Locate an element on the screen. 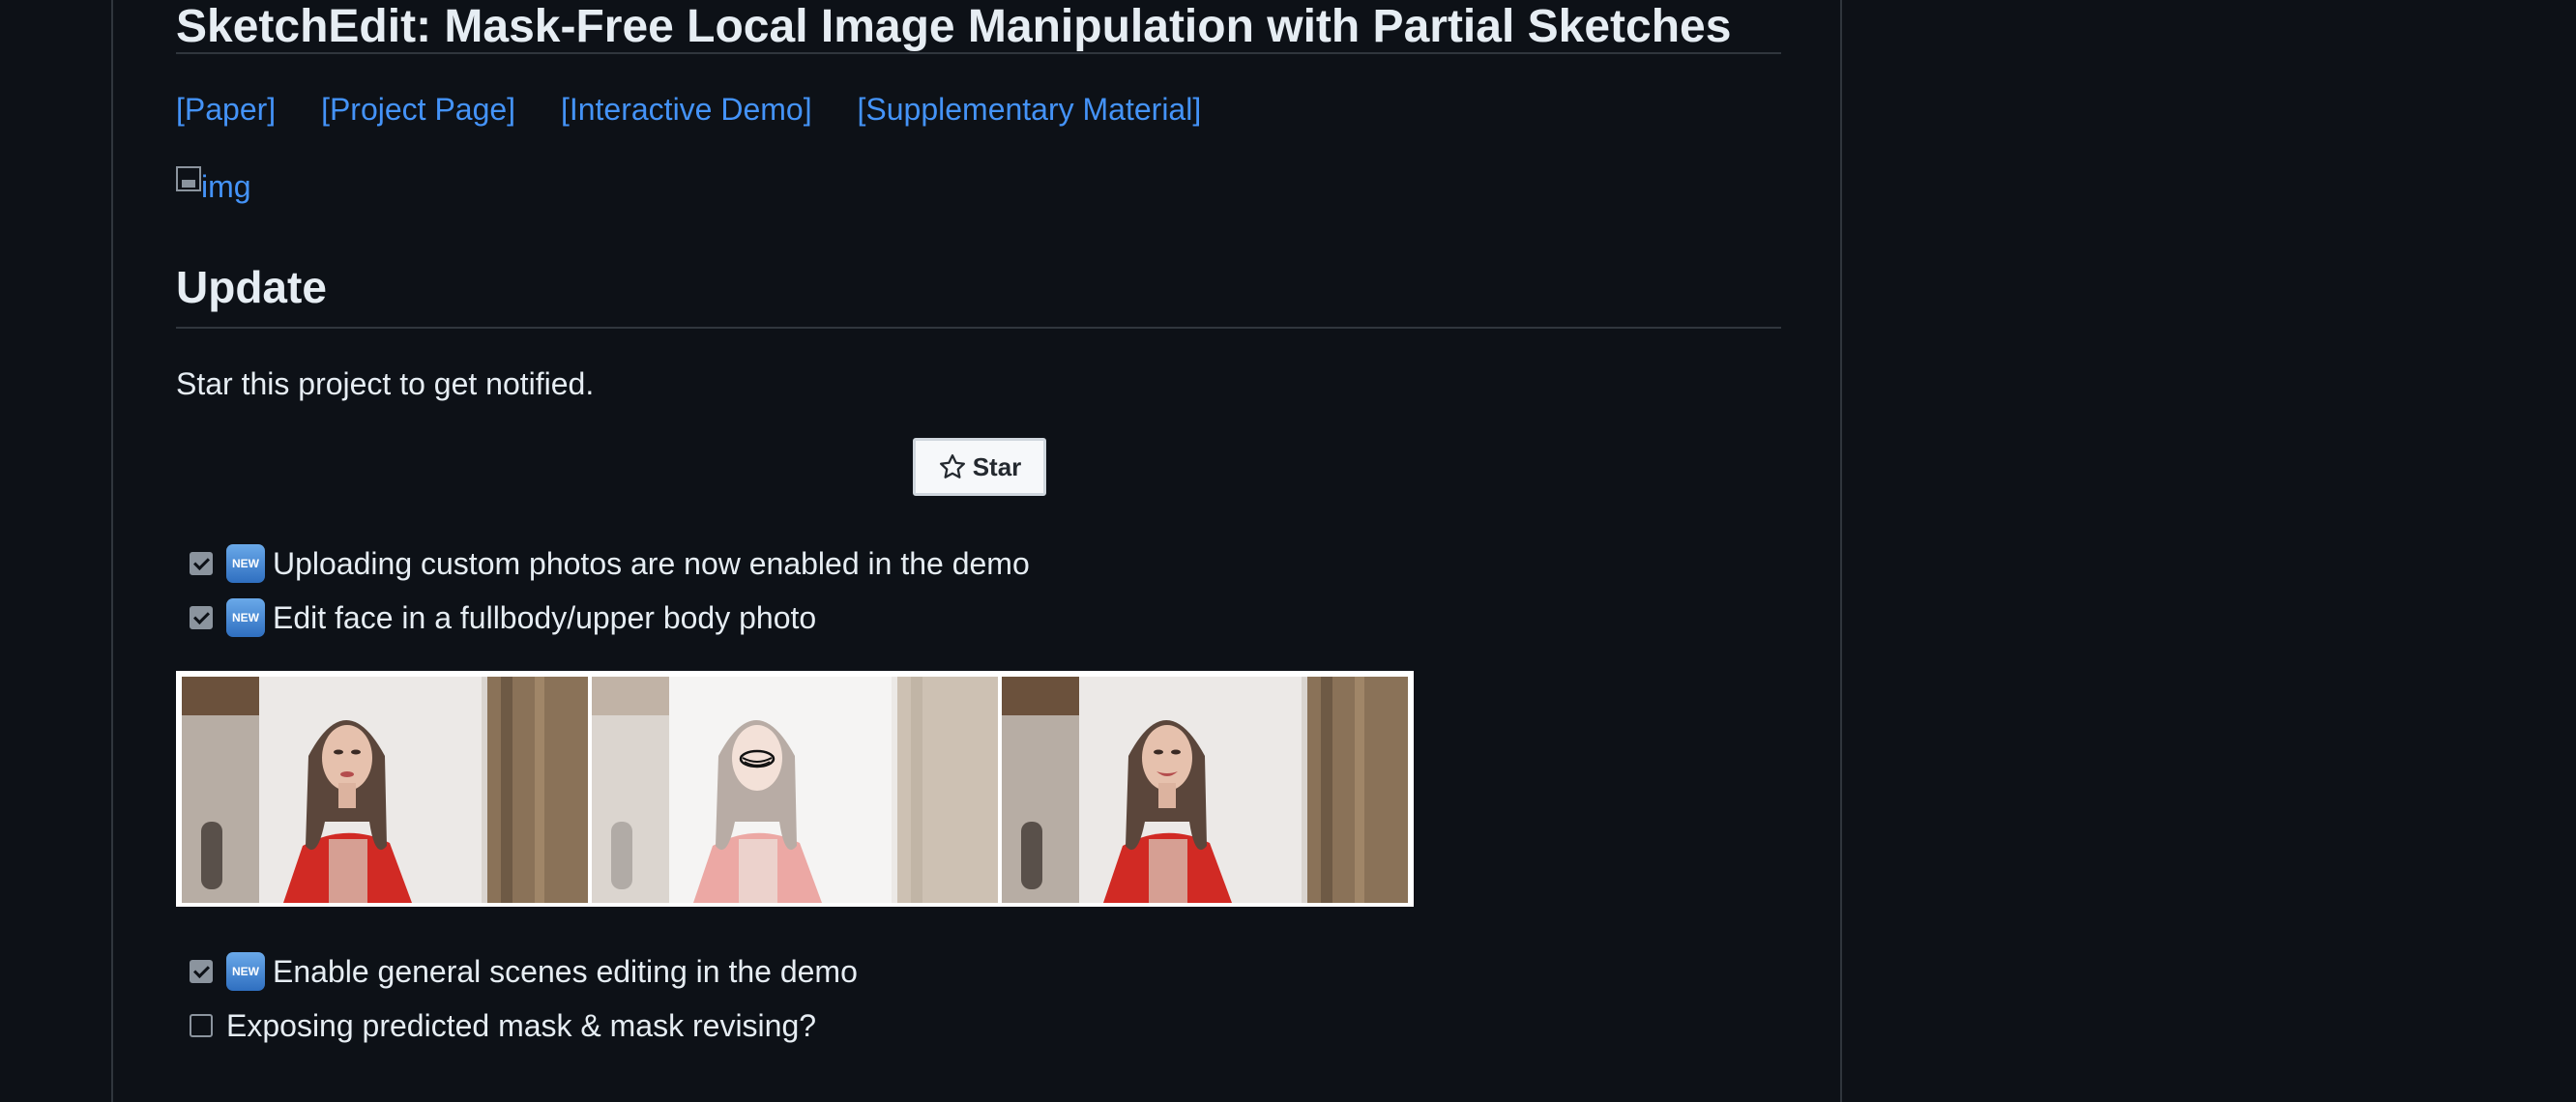 This screenshot has height=1102, width=2576. task-text: Exposing predicted mask & mask revising? is located at coordinates (521, 1025).